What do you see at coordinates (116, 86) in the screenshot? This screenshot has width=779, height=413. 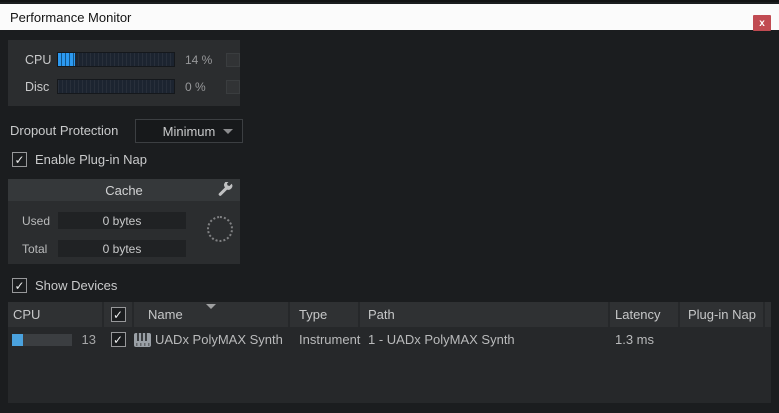 I see `disc-meter` at bounding box center [116, 86].